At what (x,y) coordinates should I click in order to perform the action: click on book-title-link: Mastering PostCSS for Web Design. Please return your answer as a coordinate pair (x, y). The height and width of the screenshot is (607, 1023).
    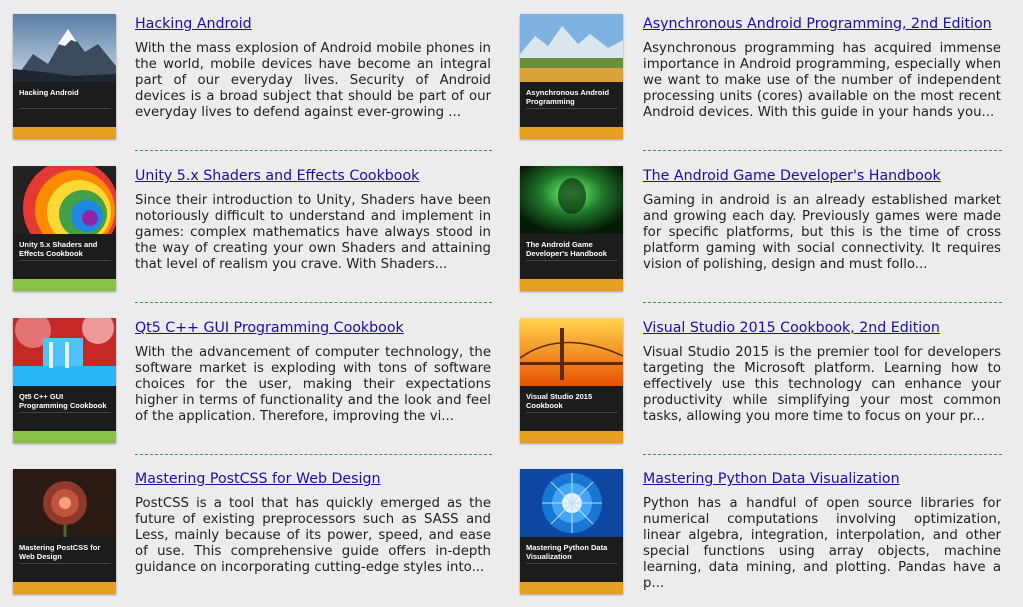
    Looking at the image, I should click on (313, 479).